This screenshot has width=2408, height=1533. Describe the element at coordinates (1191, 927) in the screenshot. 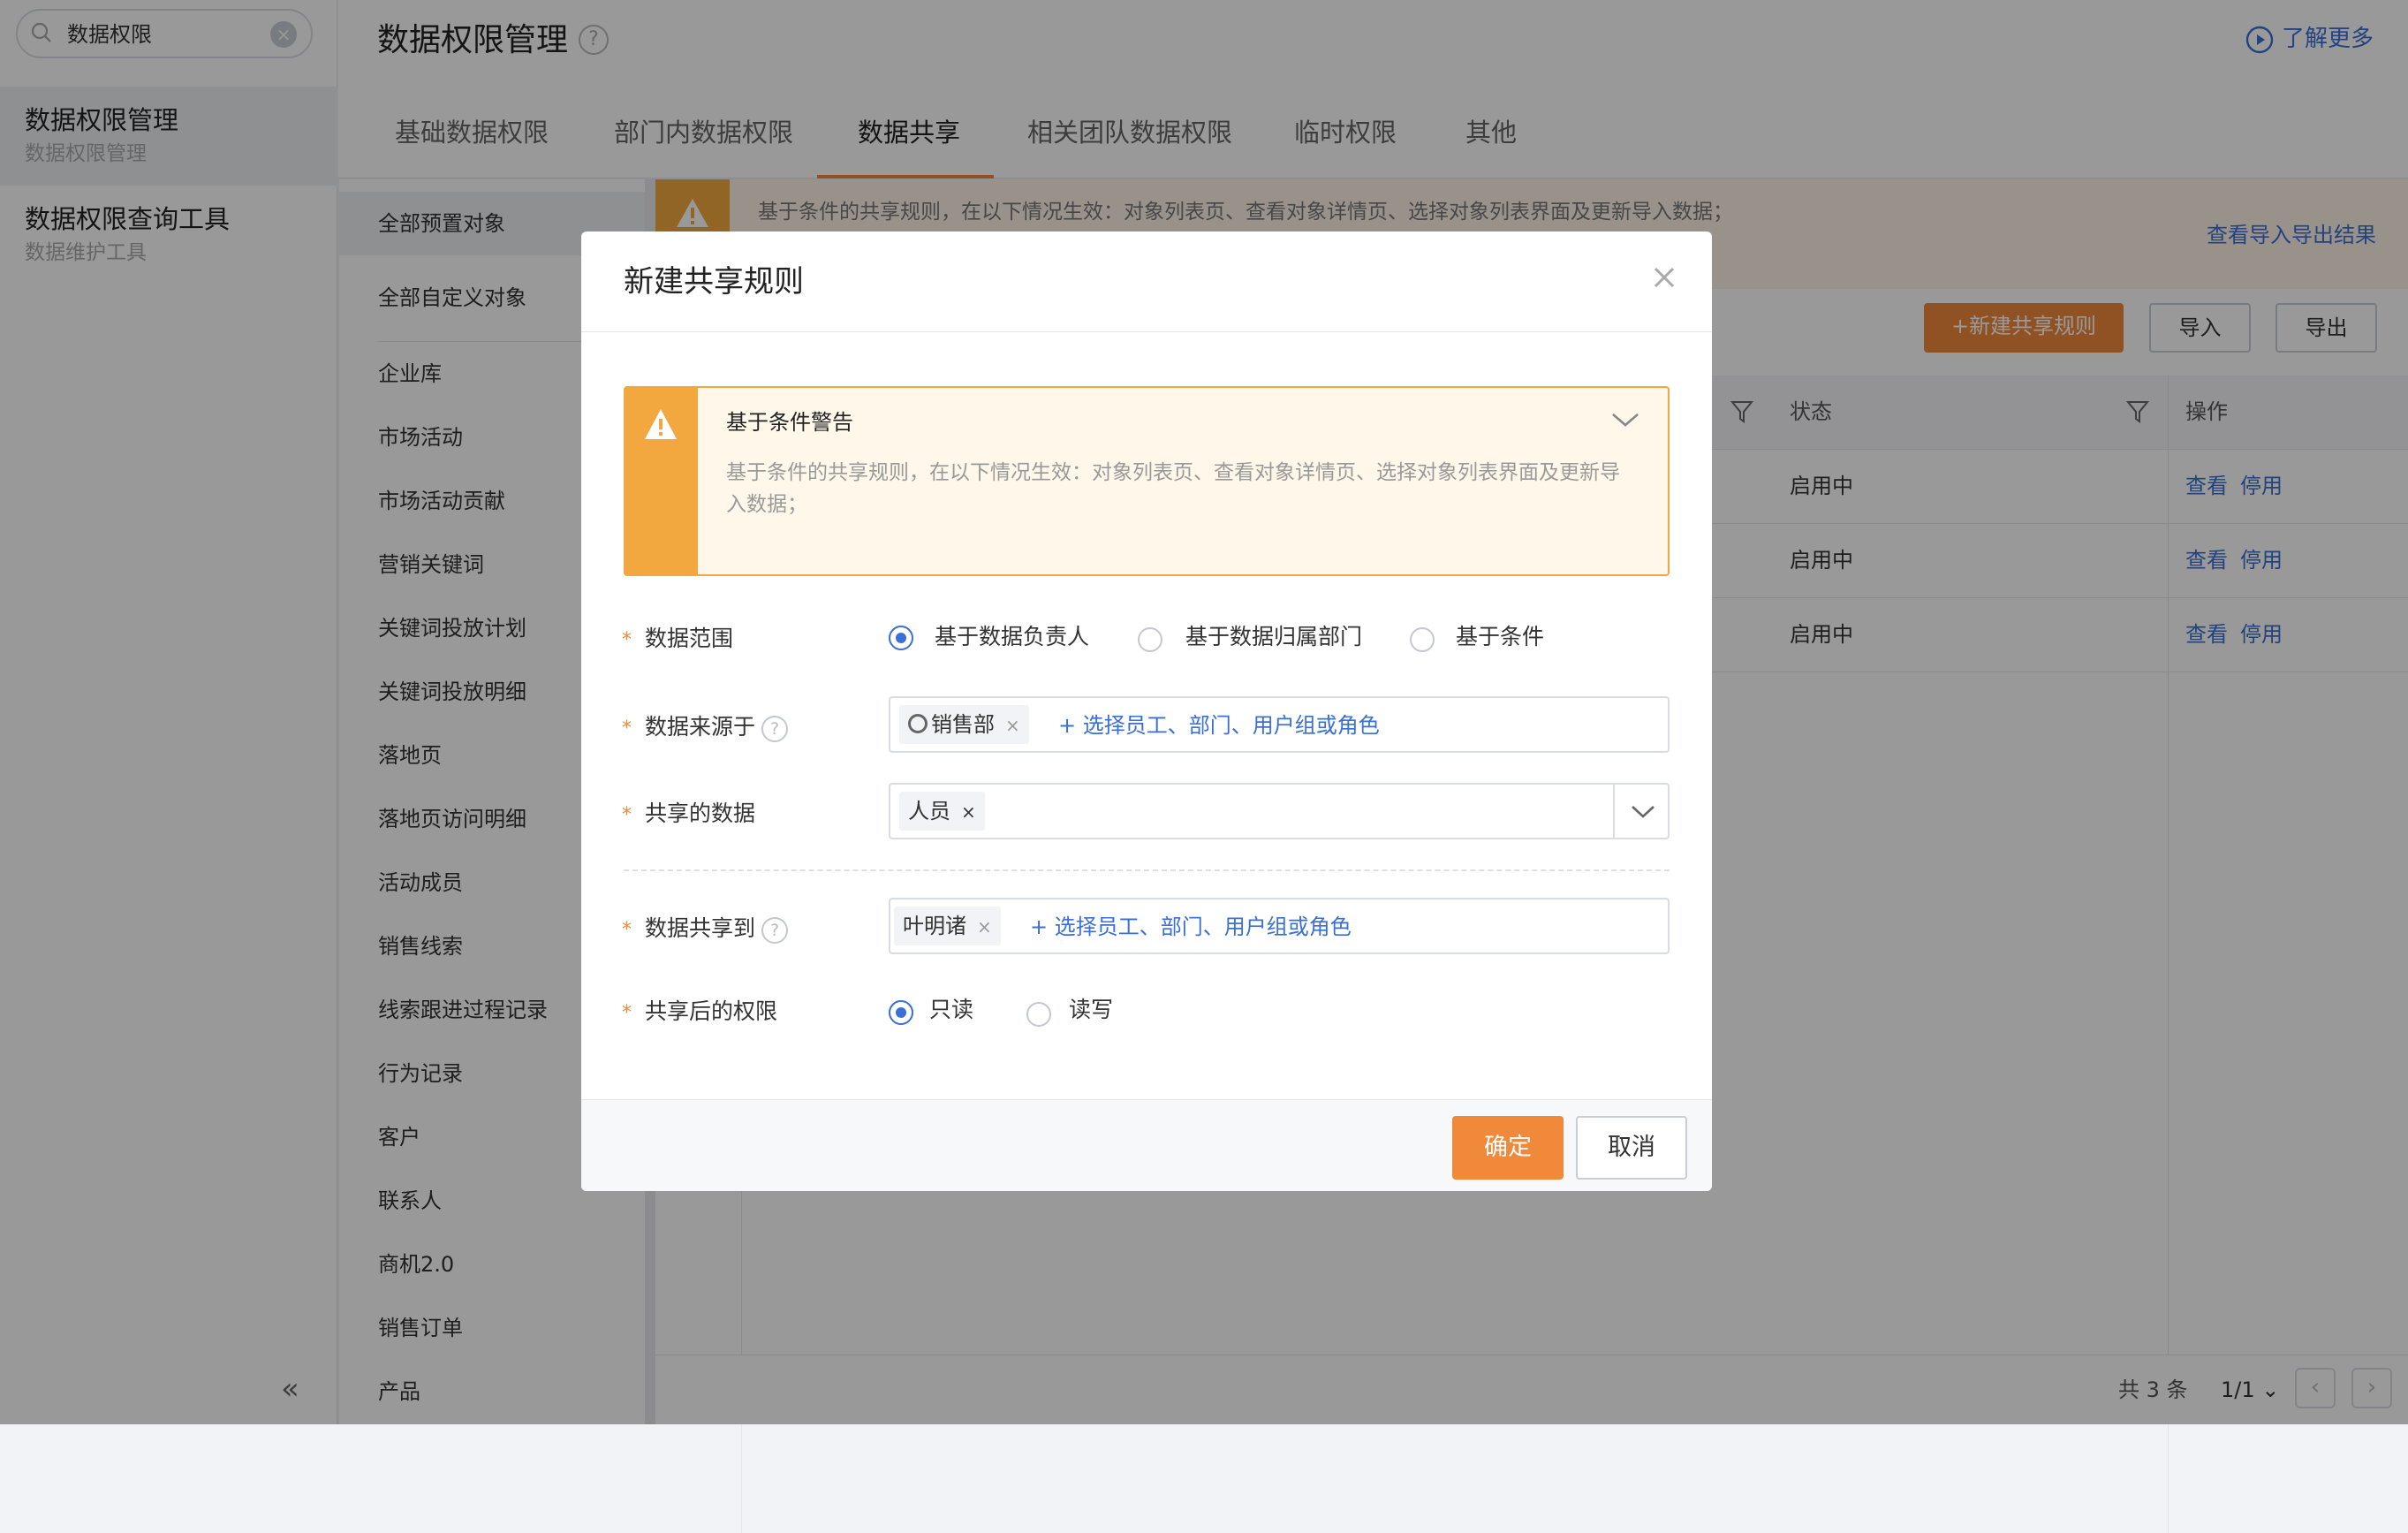

I see `share-to-add-link: + 选择员工、部门、用户组或角色` at that location.